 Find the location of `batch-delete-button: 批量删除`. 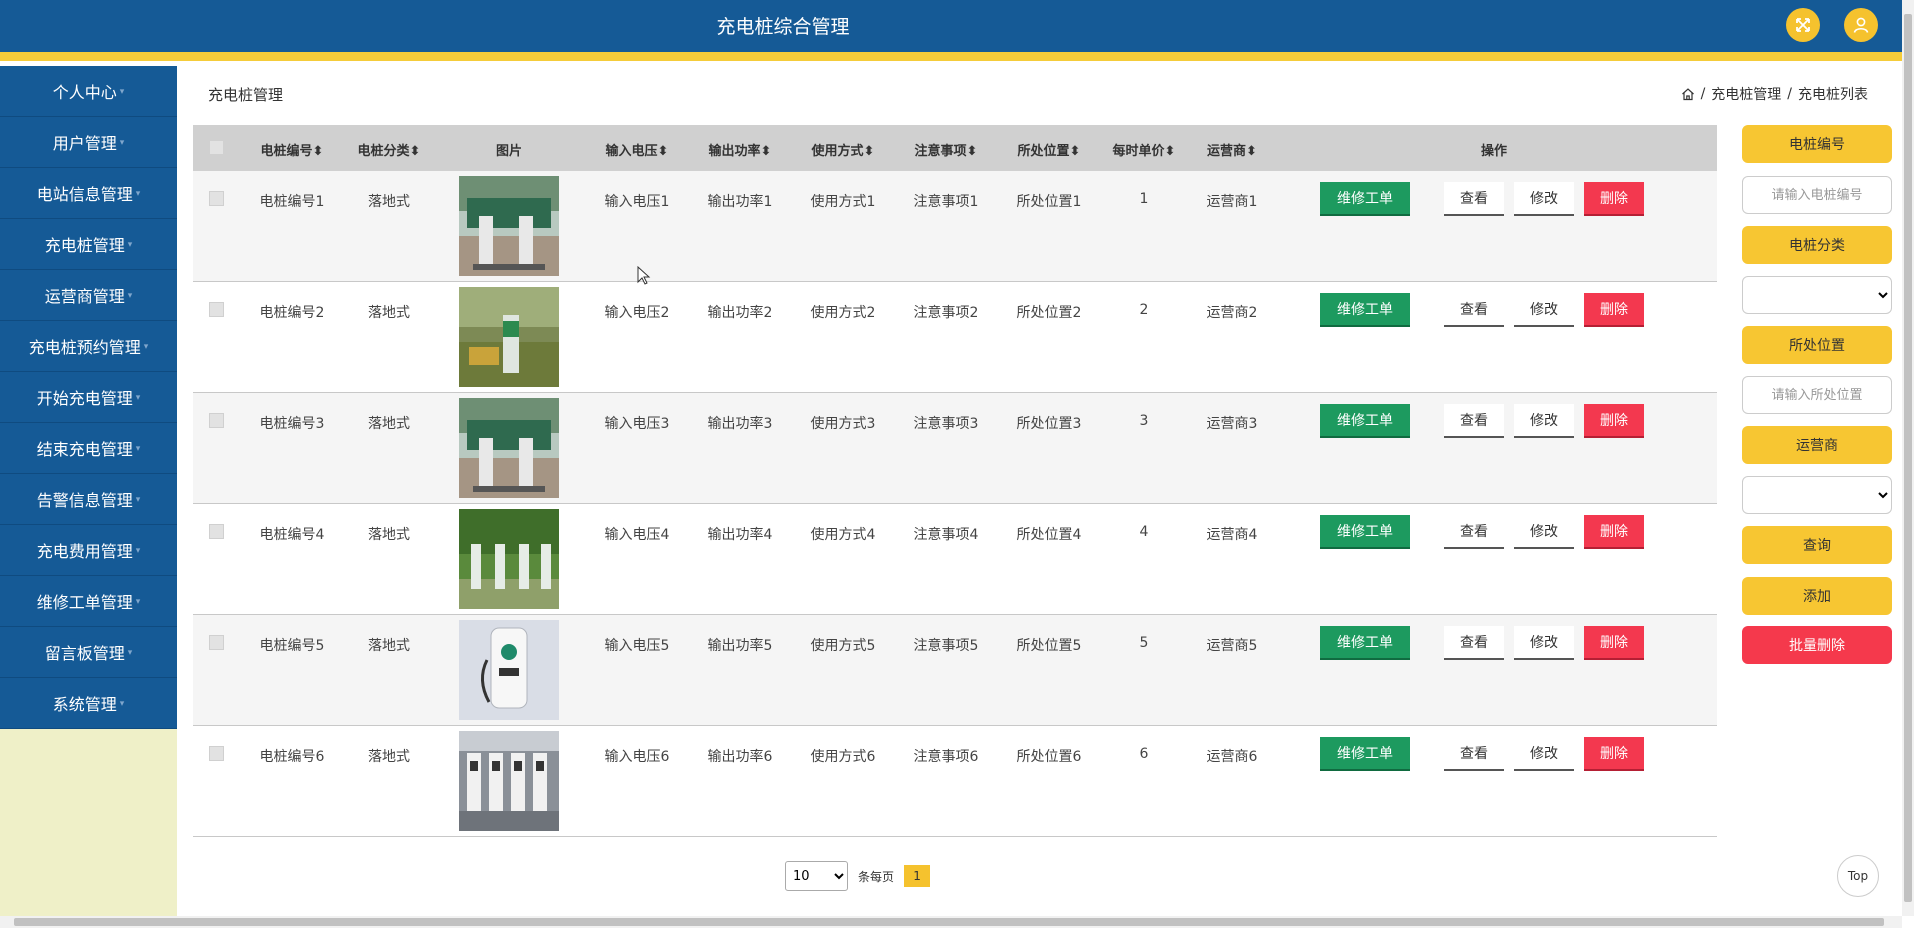

batch-delete-button: 批量删除 is located at coordinates (1817, 645).